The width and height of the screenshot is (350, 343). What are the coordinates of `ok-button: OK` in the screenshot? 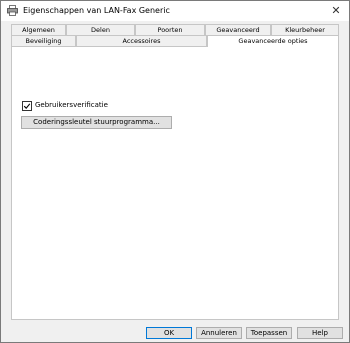 It's located at (169, 333).